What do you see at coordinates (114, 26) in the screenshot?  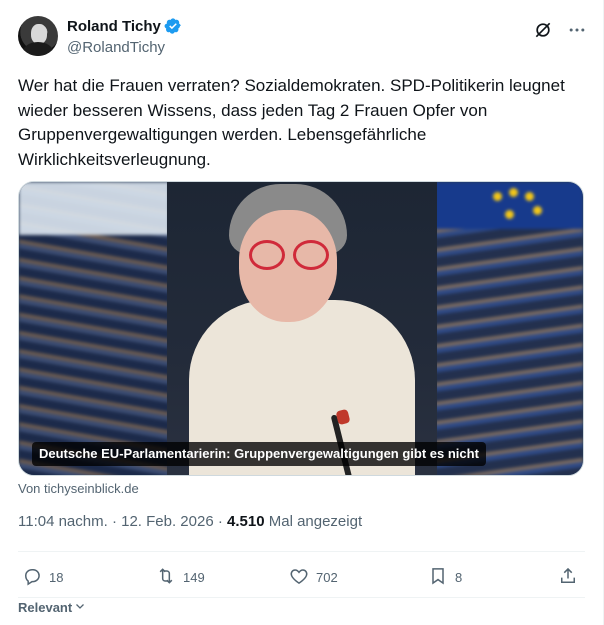 I see `display-name: Roland Tichy` at bounding box center [114, 26].